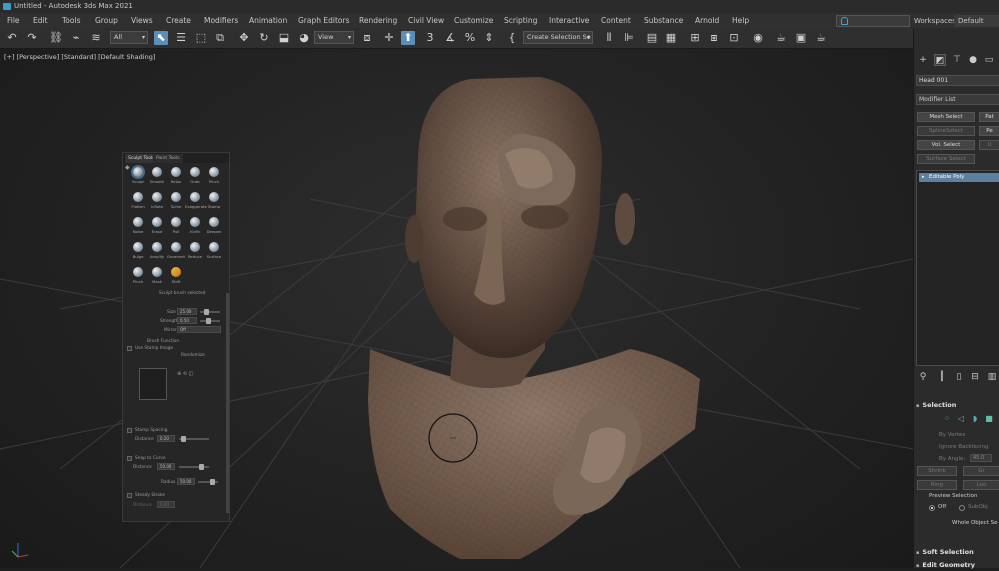 This screenshot has height=571, width=999. I want to click on brush-exaggerate: Exaggerate, so click(196, 203).